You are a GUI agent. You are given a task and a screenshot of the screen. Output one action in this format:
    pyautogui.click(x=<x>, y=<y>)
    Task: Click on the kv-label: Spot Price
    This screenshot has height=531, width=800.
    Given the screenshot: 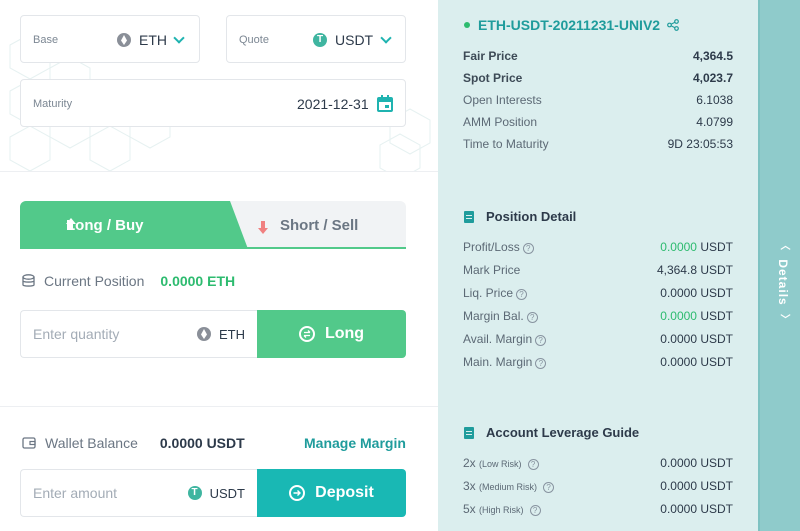 What is the action you would take?
    pyautogui.click(x=493, y=78)
    